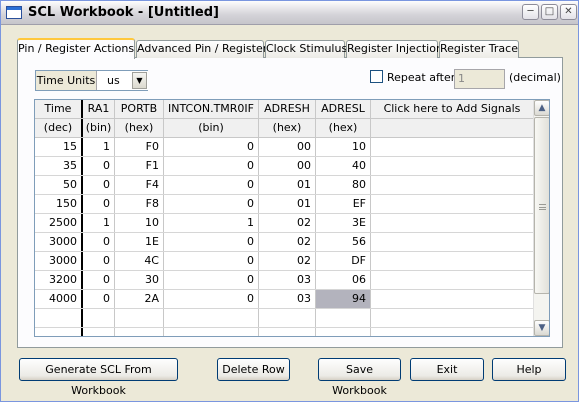 The height and width of the screenshot is (402, 579). I want to click on grid-vertical-scrollbar: ▲ ▼, so click(541, 218).